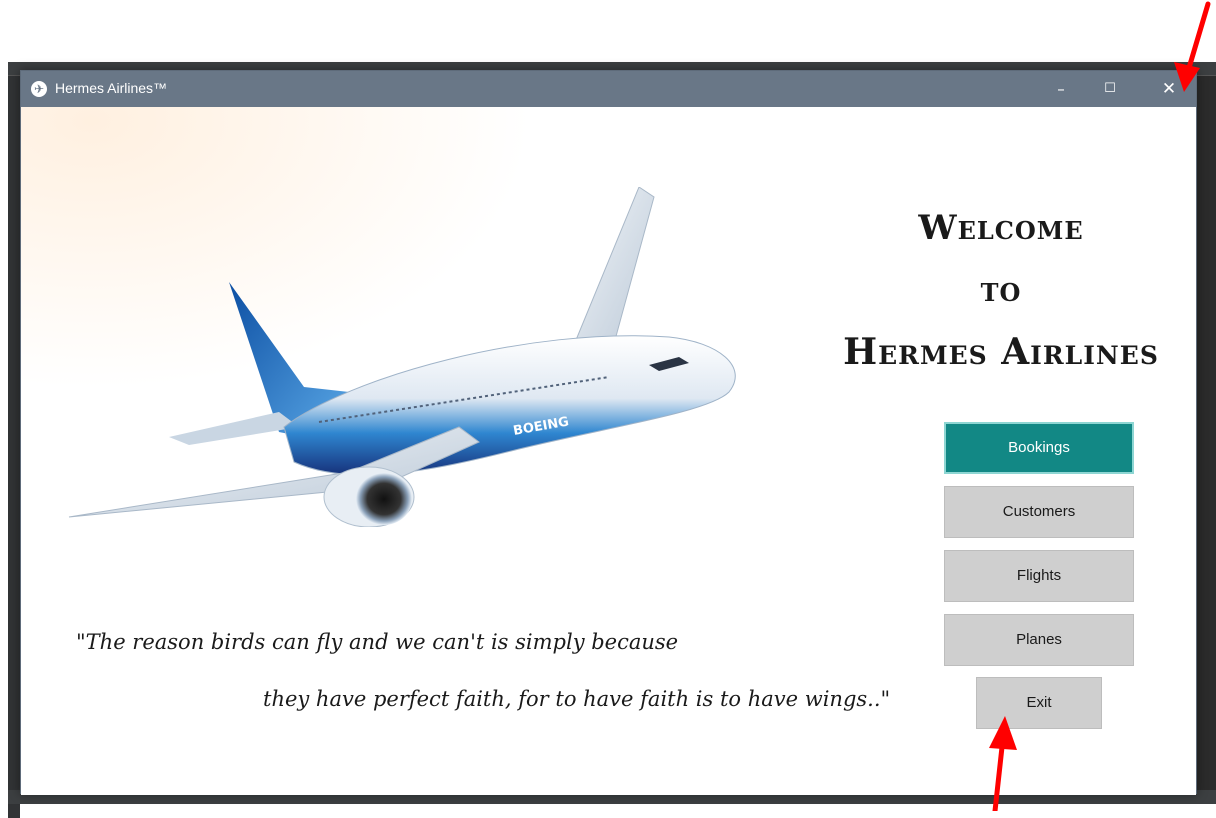  Describe the element at coordinates (1039, 640) in the screenshot. I see `planes-button: Planes` at that location.